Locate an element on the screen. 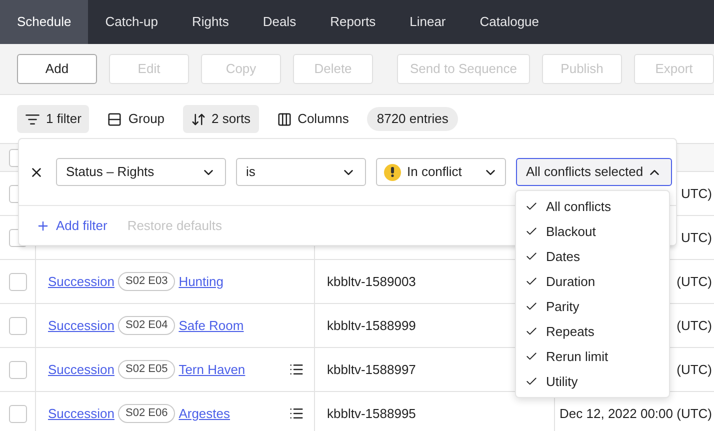  value-text: In conflict is located at coordinates (434, 172).